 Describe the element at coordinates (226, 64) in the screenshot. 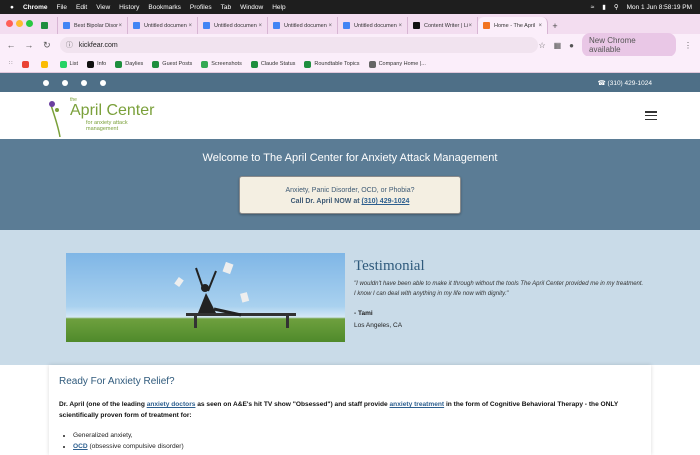

I see `bookmark-label: Screenshots` at that location.